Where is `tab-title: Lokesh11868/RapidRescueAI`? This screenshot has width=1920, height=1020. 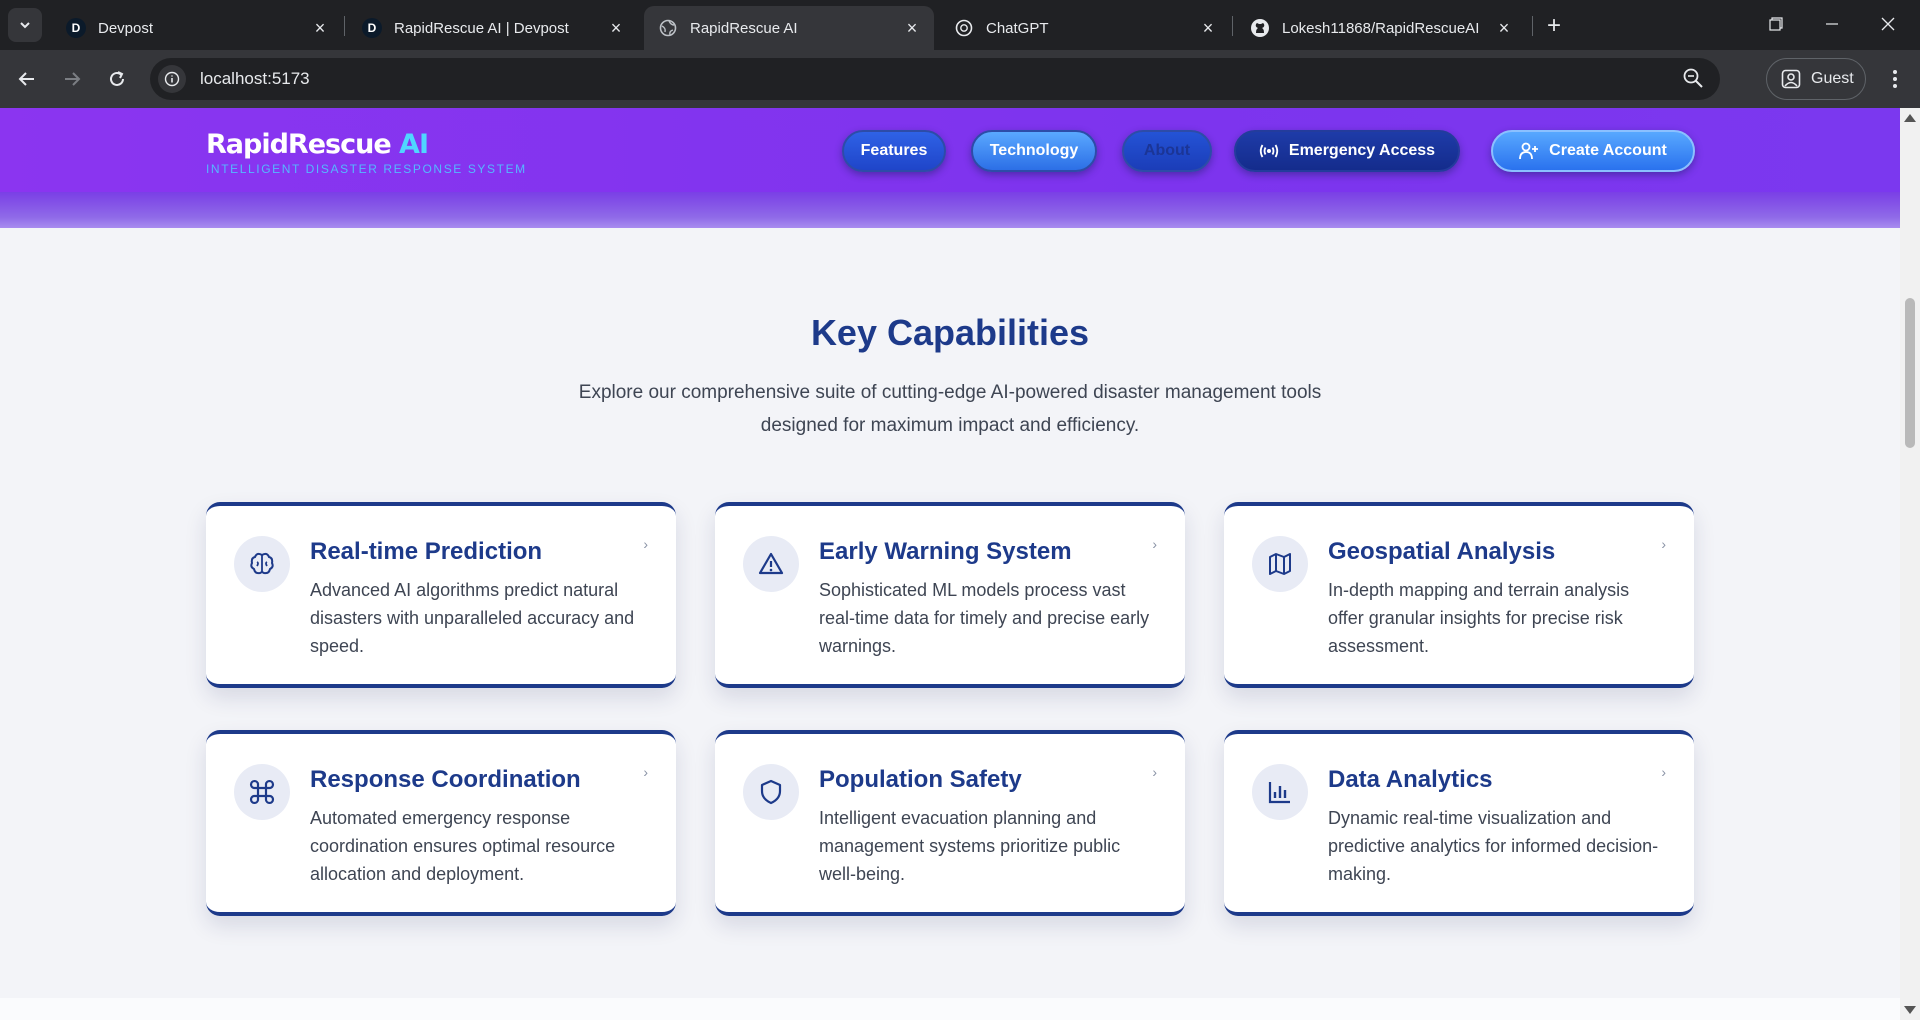 tab-title: Lokesh11868/RapidRescueAI is located at coordinates (1381, 28).